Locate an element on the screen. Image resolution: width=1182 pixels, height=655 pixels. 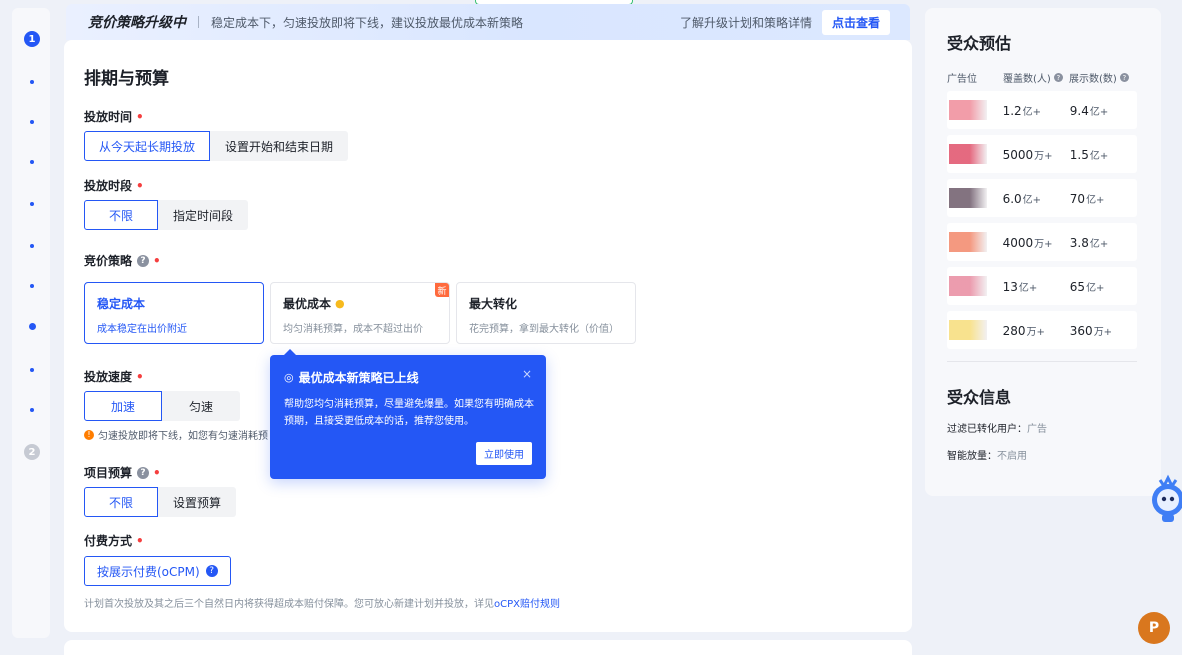
header-slot: 广告位 is located at coordinates (962, 79).